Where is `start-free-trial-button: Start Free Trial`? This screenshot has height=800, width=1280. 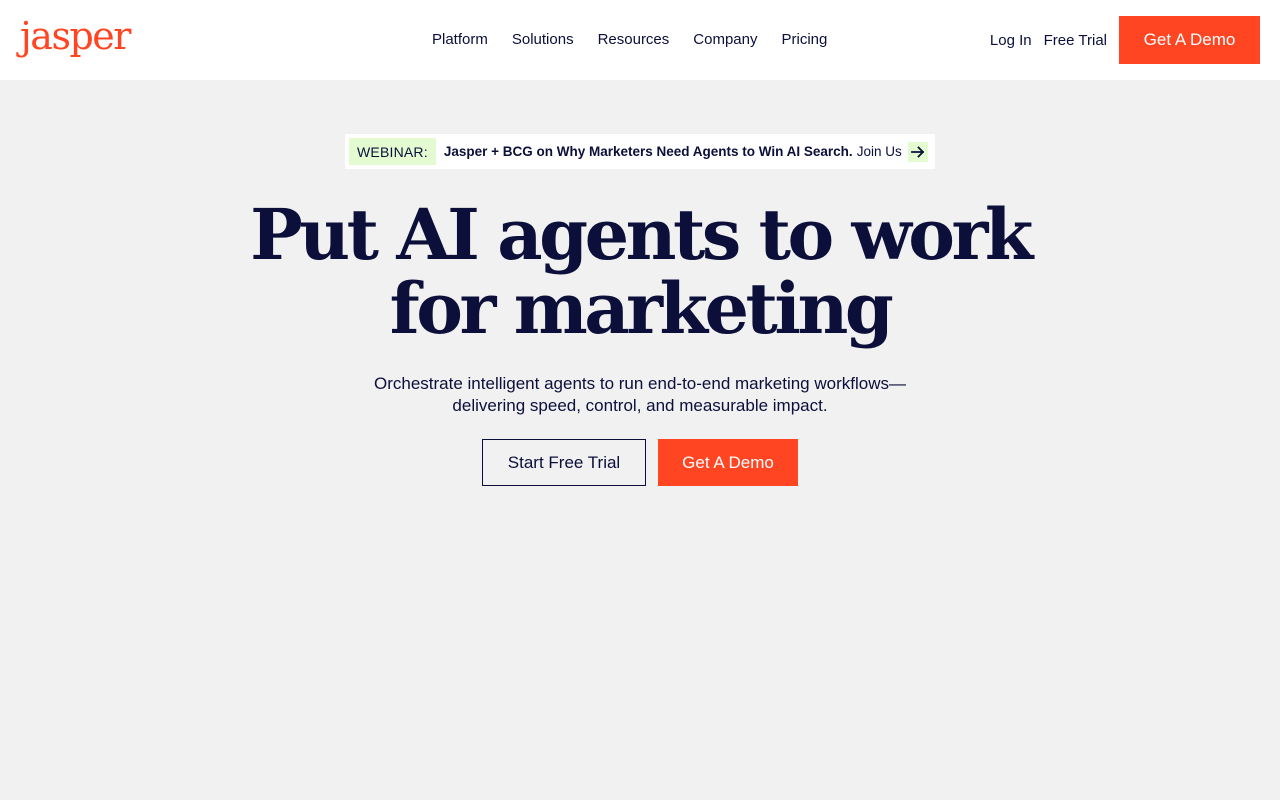 start-free-trial-button: Start Free Trial is located at coordinates (564, 462).